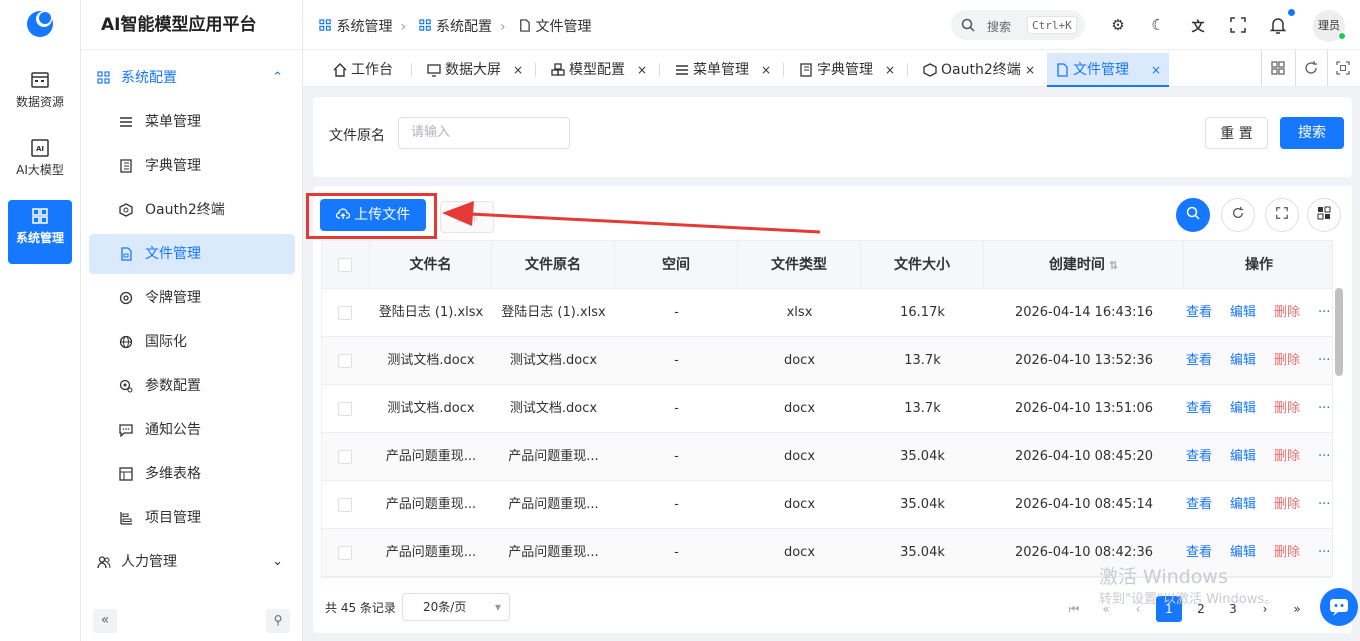 Image resolution: width=1360 pixels, height=641 pixels. I want to click on refresh-table-button, so click(1238, 215).